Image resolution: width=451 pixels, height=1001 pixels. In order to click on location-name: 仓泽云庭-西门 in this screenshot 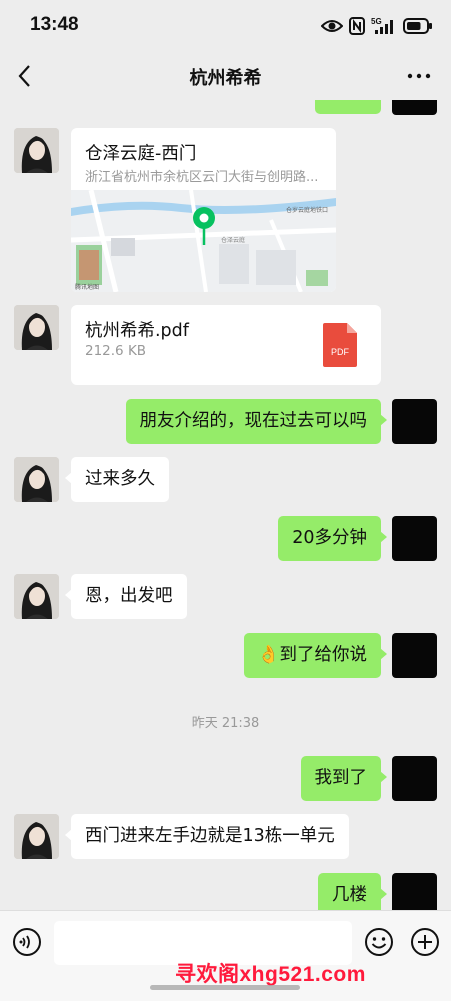, I will do `click(141, 154)`.